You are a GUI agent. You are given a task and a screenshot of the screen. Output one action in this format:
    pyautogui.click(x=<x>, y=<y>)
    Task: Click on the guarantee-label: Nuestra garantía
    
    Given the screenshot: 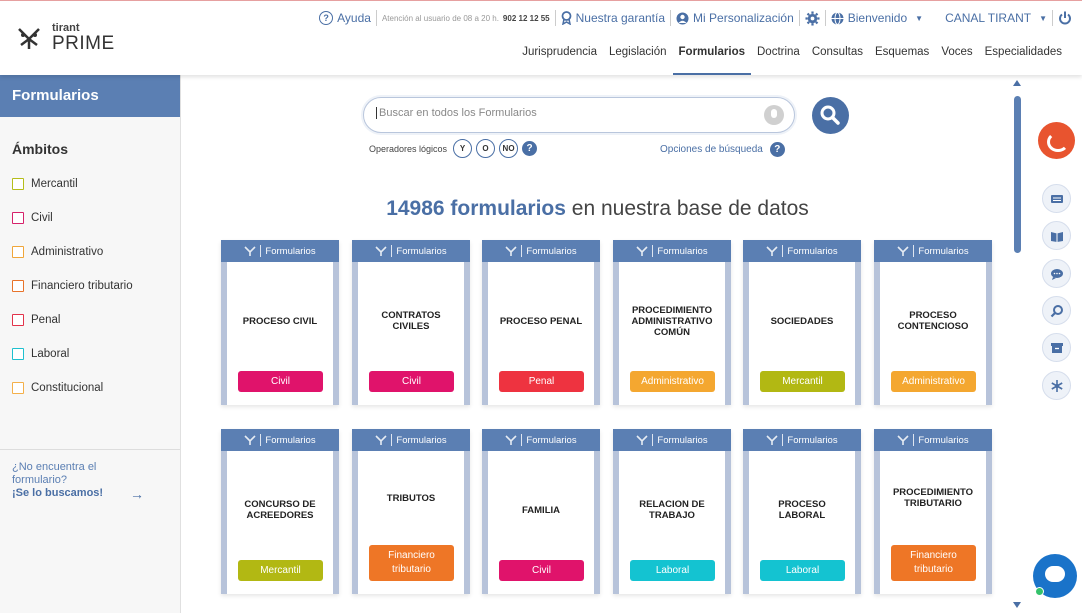 What is the action you would take?
    pyautogui.click(x=620, y=18)
    